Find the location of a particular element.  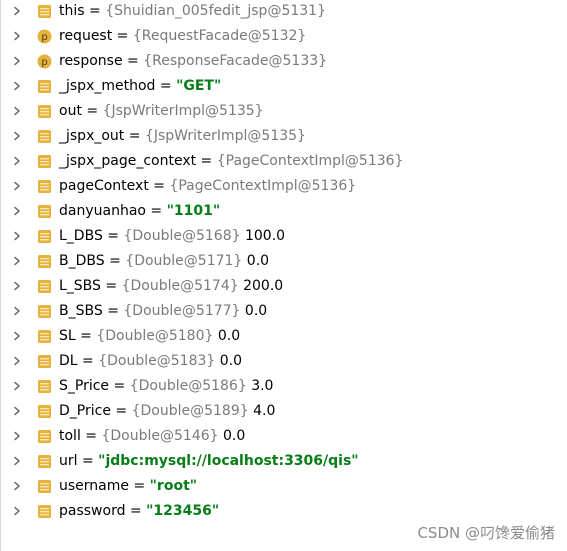

parameter-letter: p is located at coordinates (44, 37).